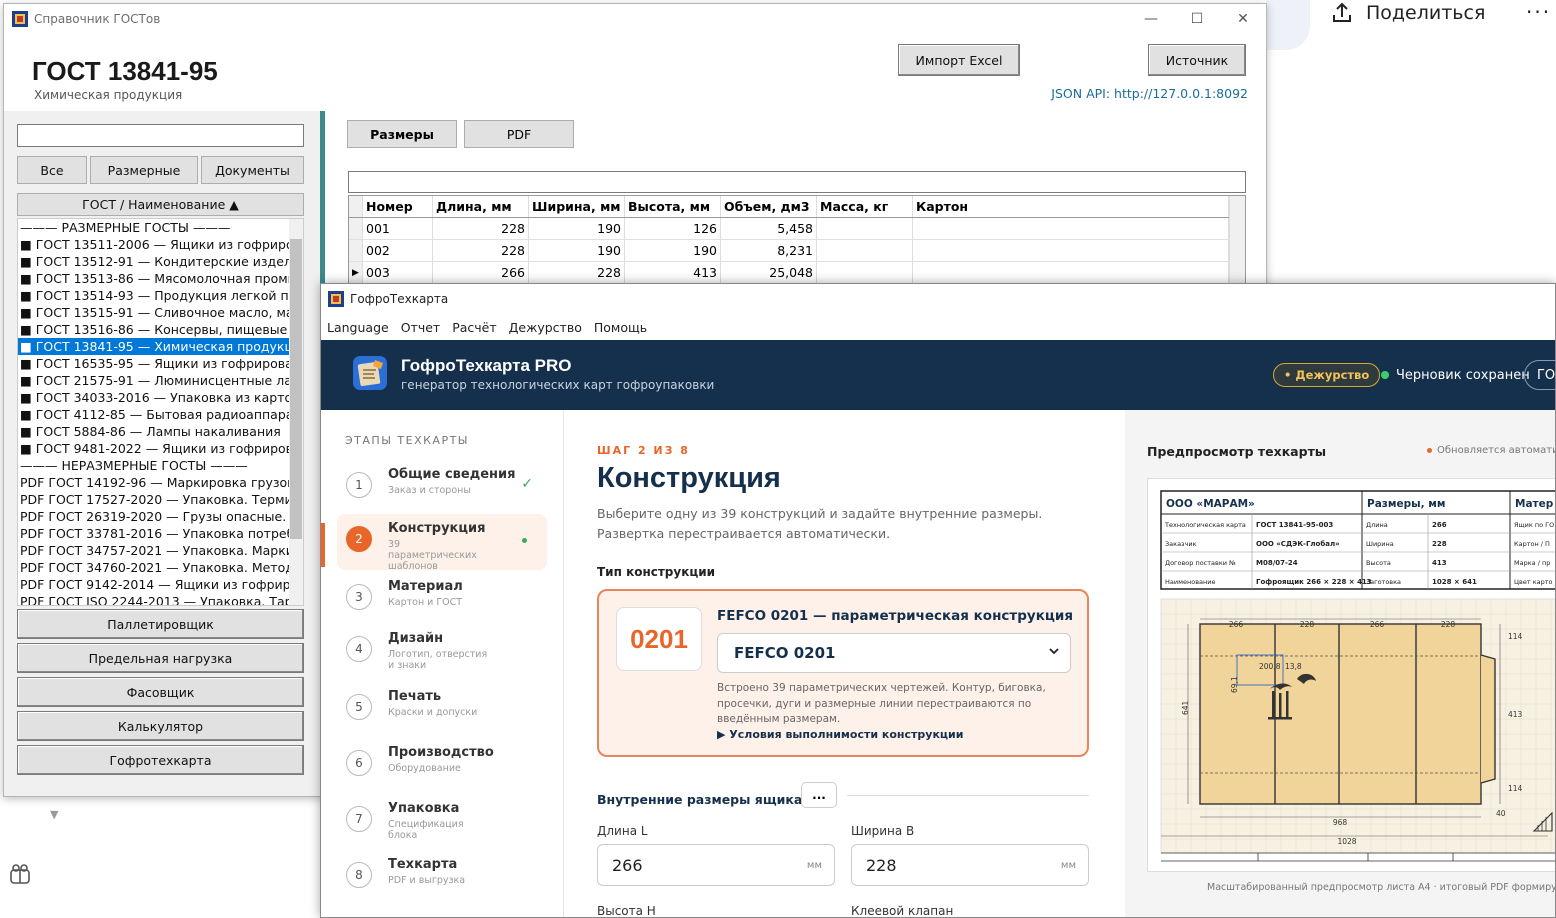  I want to click on tab-sizes: Размеры, so click(402, 134).